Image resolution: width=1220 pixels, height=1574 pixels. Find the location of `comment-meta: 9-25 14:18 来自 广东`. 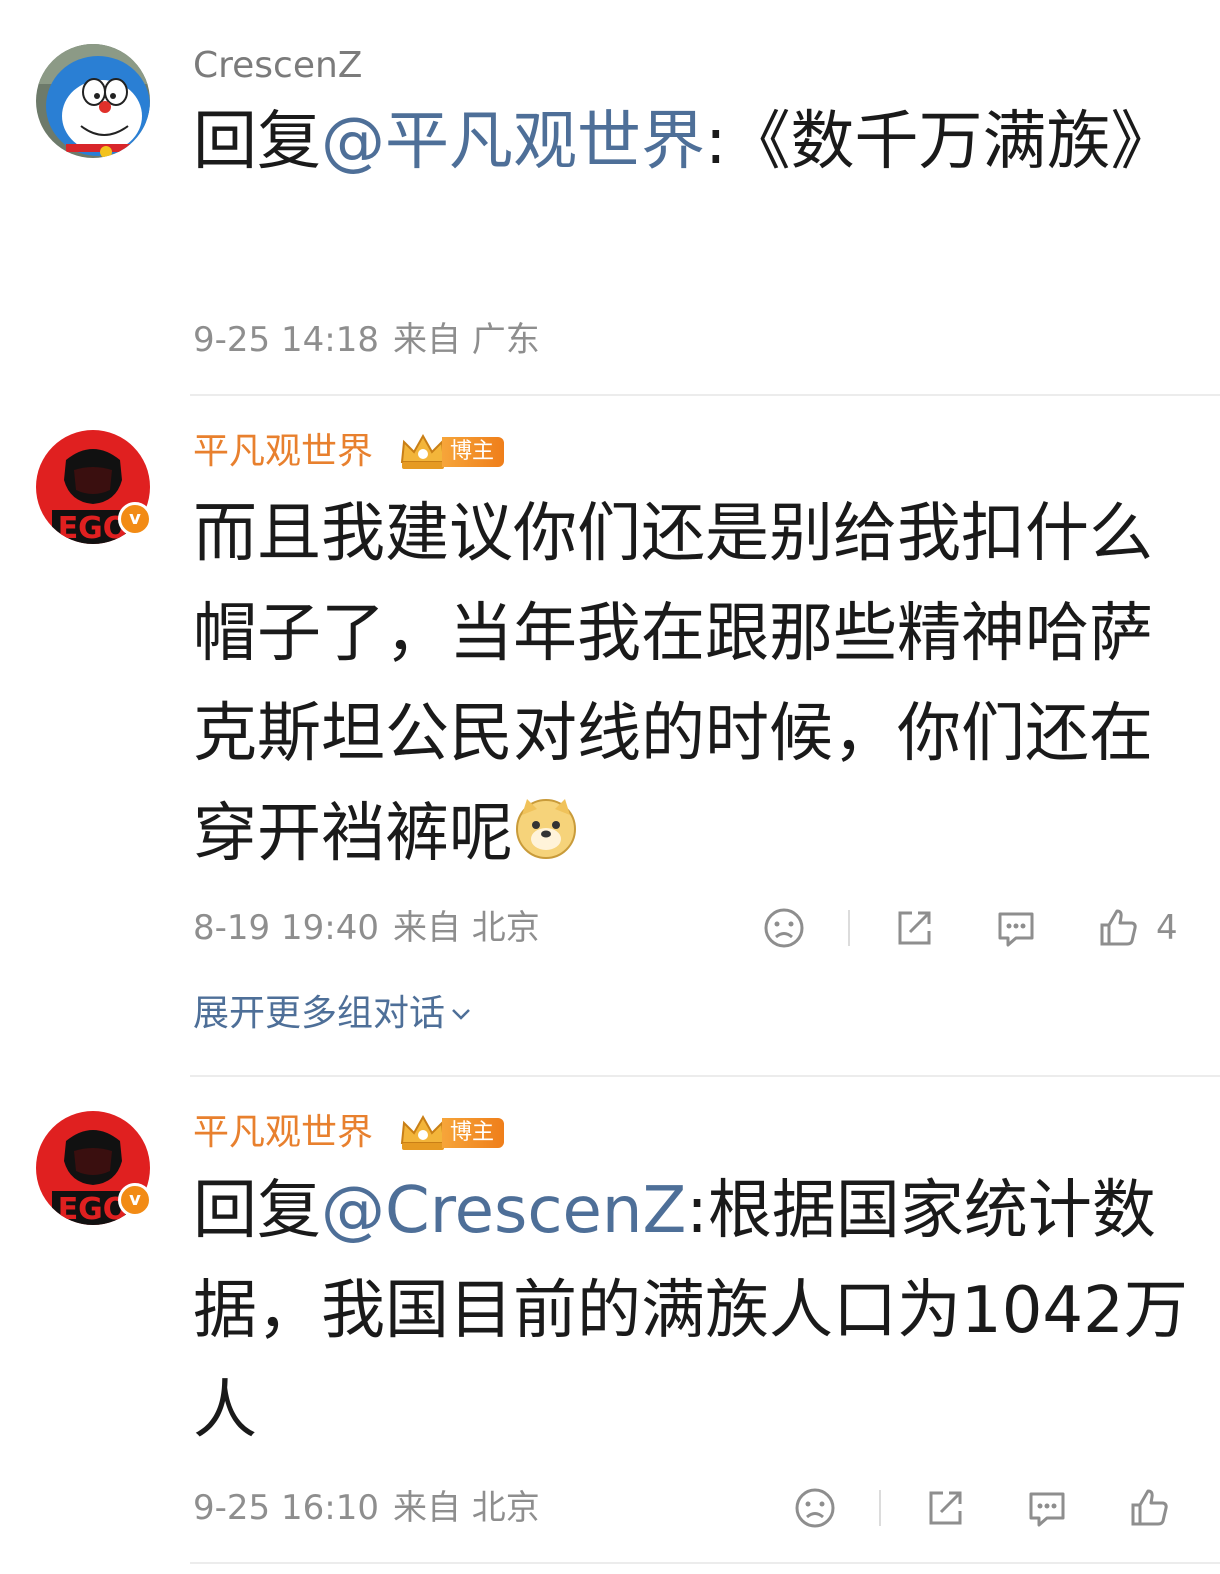

comment-meta: 9-25 14:18 来自 广东 is located at coordinates (373, 340).